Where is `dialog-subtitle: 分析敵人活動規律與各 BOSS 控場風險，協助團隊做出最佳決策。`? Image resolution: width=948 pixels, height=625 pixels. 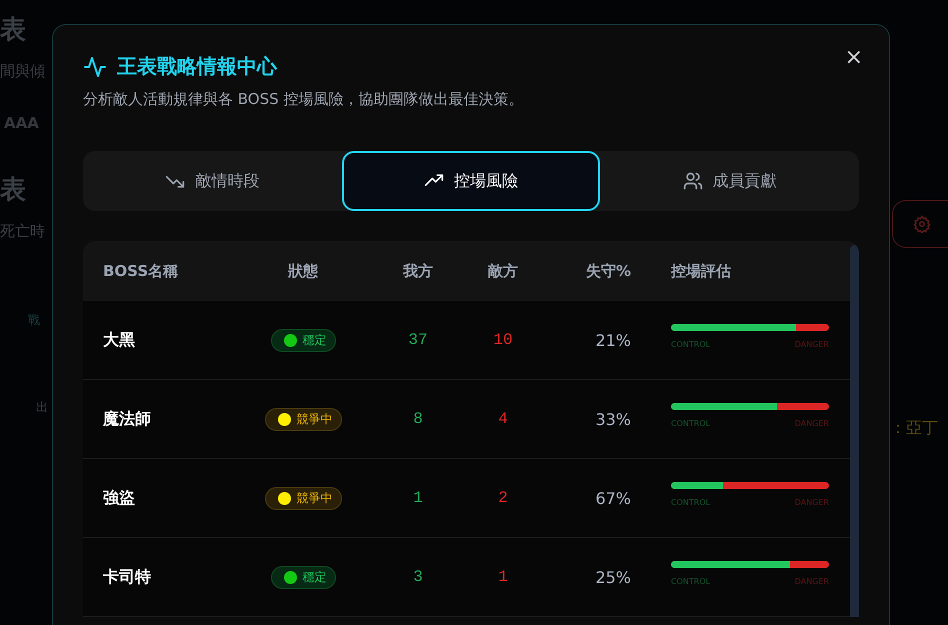
dialog-subtitle: 分析敵人活動規律與各 BOSS 控場風險，協助團隊做出最佳決策。 is located at coordinates (303, 99).